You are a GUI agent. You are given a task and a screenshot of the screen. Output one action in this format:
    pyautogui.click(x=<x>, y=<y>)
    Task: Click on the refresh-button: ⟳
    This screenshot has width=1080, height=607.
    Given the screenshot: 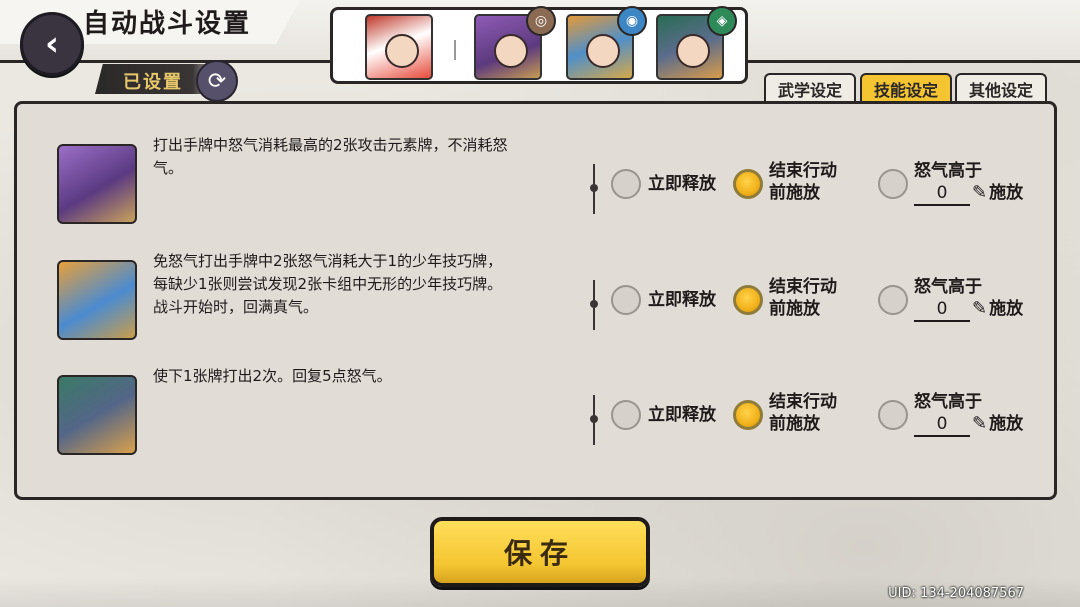 What is the action you would take?
    pyautogui.click(x=217, y=81)
    